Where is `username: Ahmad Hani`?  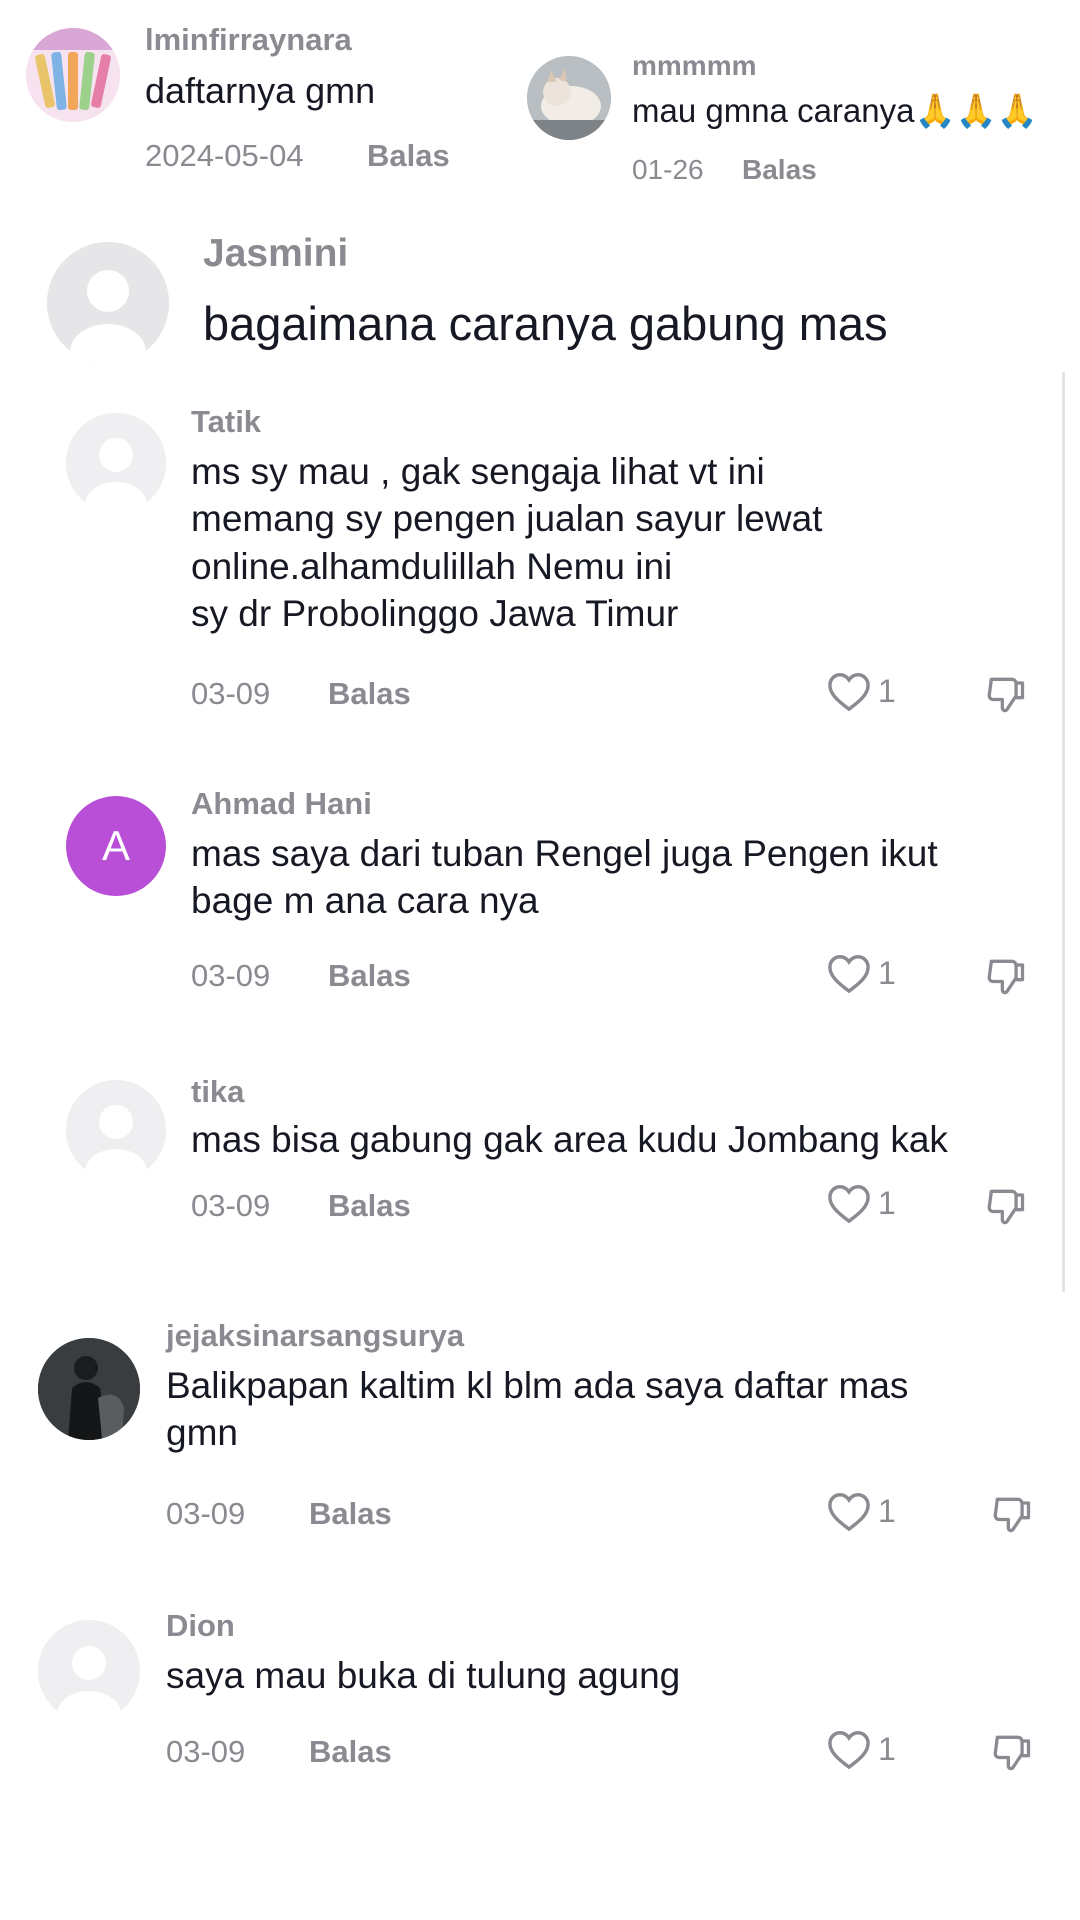
username: Ahmad Hani is located at coordinates (281, 804).